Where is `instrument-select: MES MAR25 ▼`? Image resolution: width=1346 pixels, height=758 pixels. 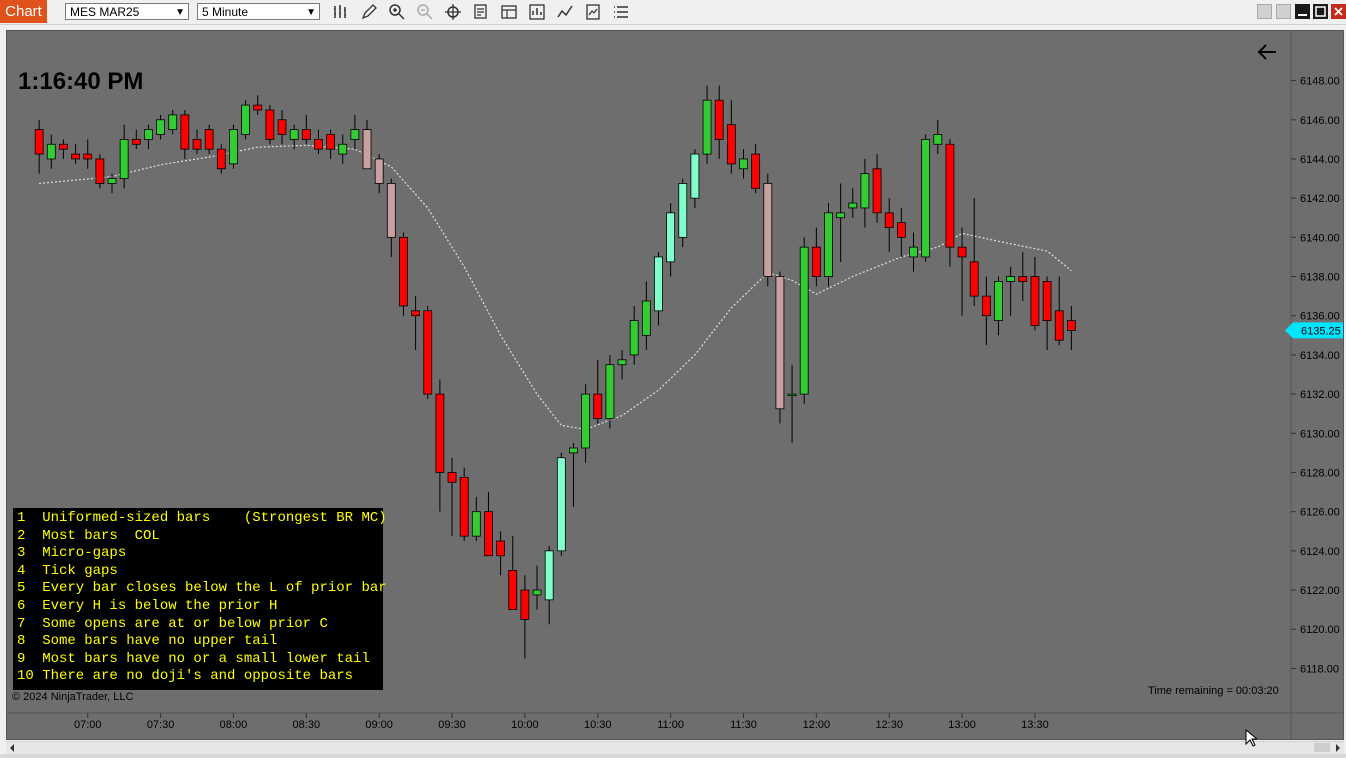
instrument-select: MES MAR25 ▼ is located at coordinates (127, 11).